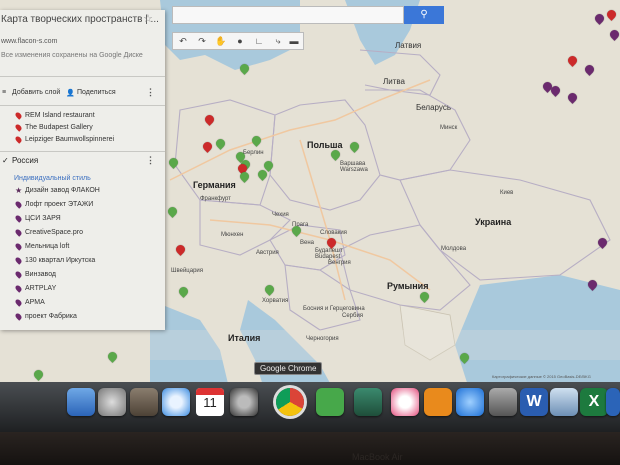 Image resolution: width=620 pixels, height=465 pixels. I want to click on iphoto-icon, so click(368, 402).